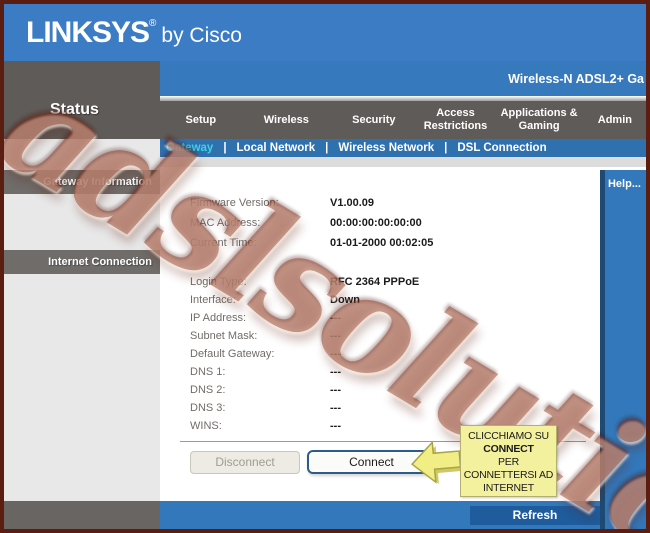 The image size is (650, 533). I want to click on logo-text: LINKSYS, so click(88, 32).